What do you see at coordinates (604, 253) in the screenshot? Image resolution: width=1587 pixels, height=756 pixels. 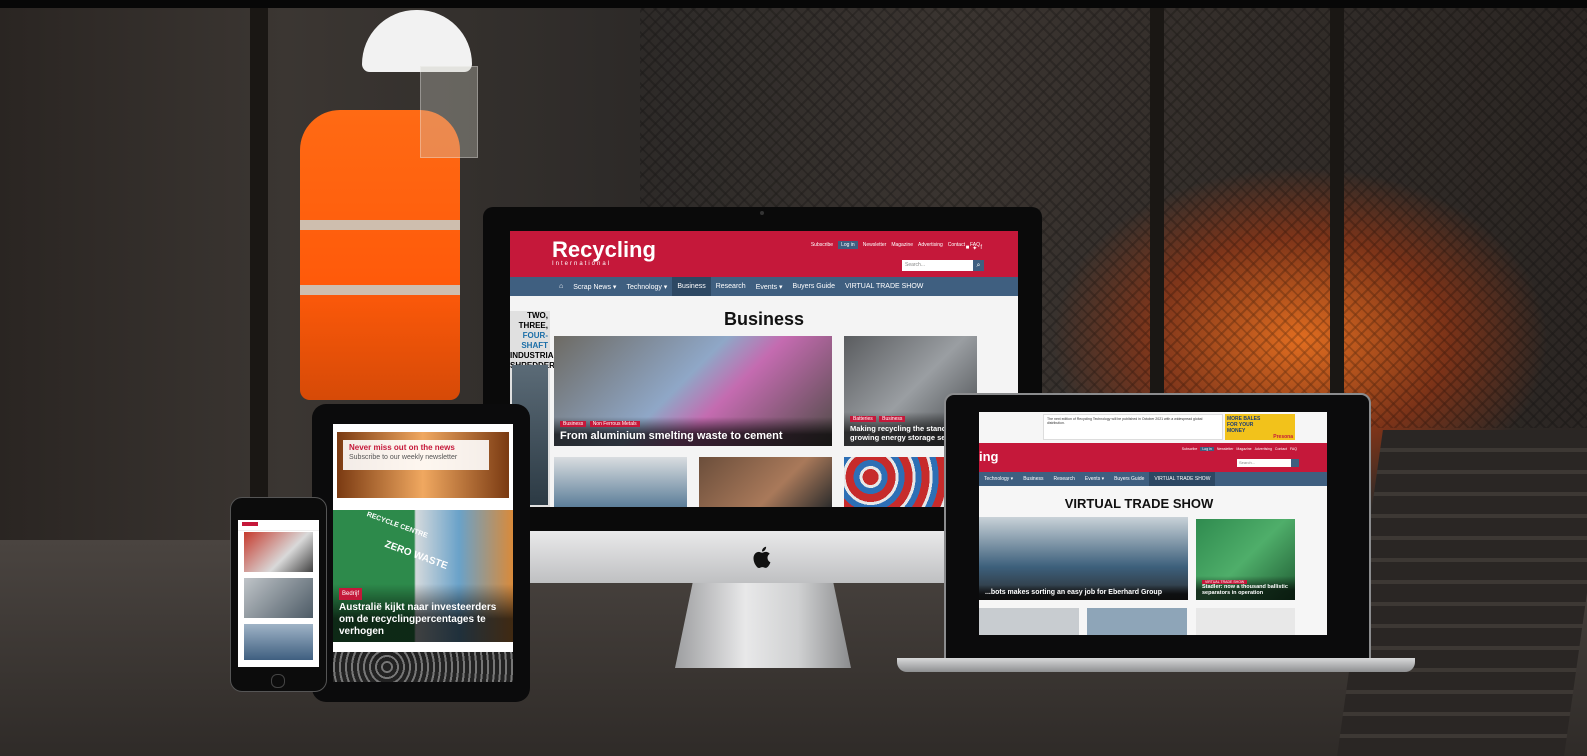 I see `site-logo: Recycling International` at bounding box center [604, 253].